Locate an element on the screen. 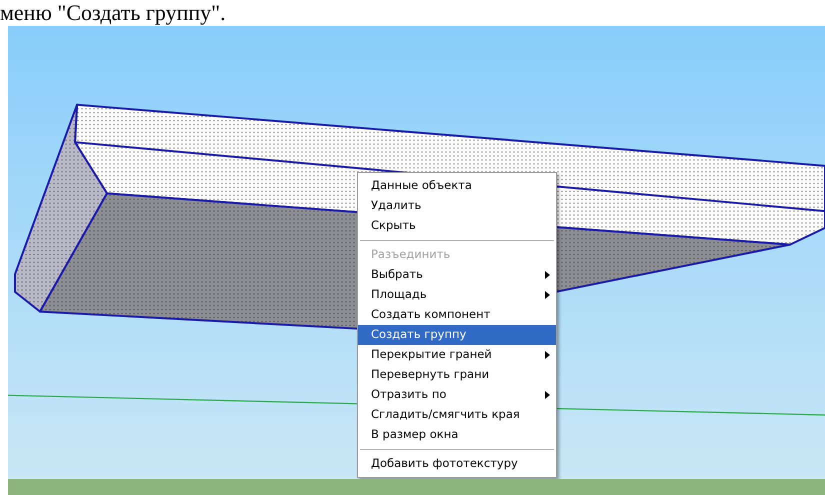 The height and width of the screenshot is (495, 825). menu-item: Перекрытие граней is located at coordinates (457, 355).